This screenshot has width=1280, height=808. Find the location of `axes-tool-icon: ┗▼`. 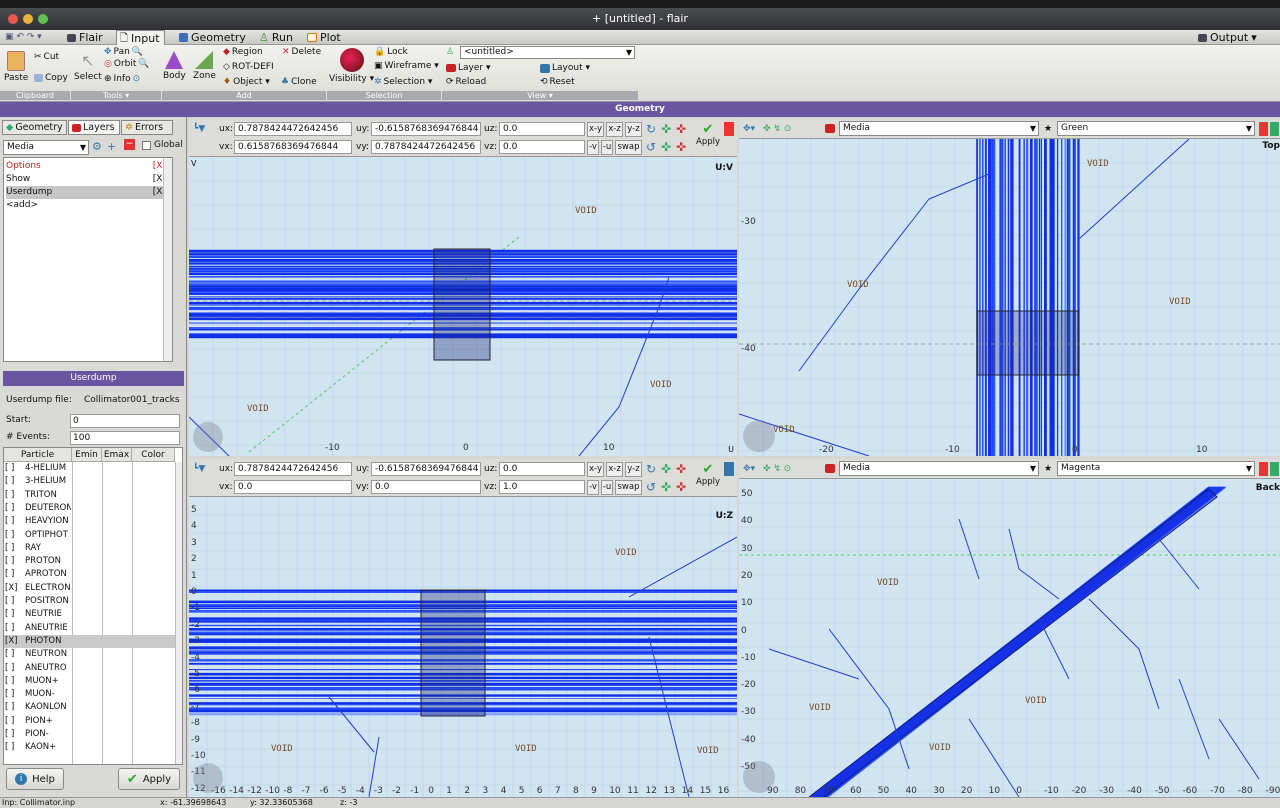

axes-tool-icon: ┗▼ is located at coordinates (199, 129).